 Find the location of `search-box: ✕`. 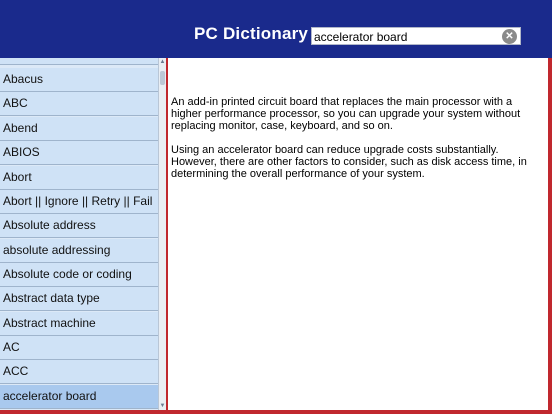

search-box: ✕ is located at coordinates (416, 36).